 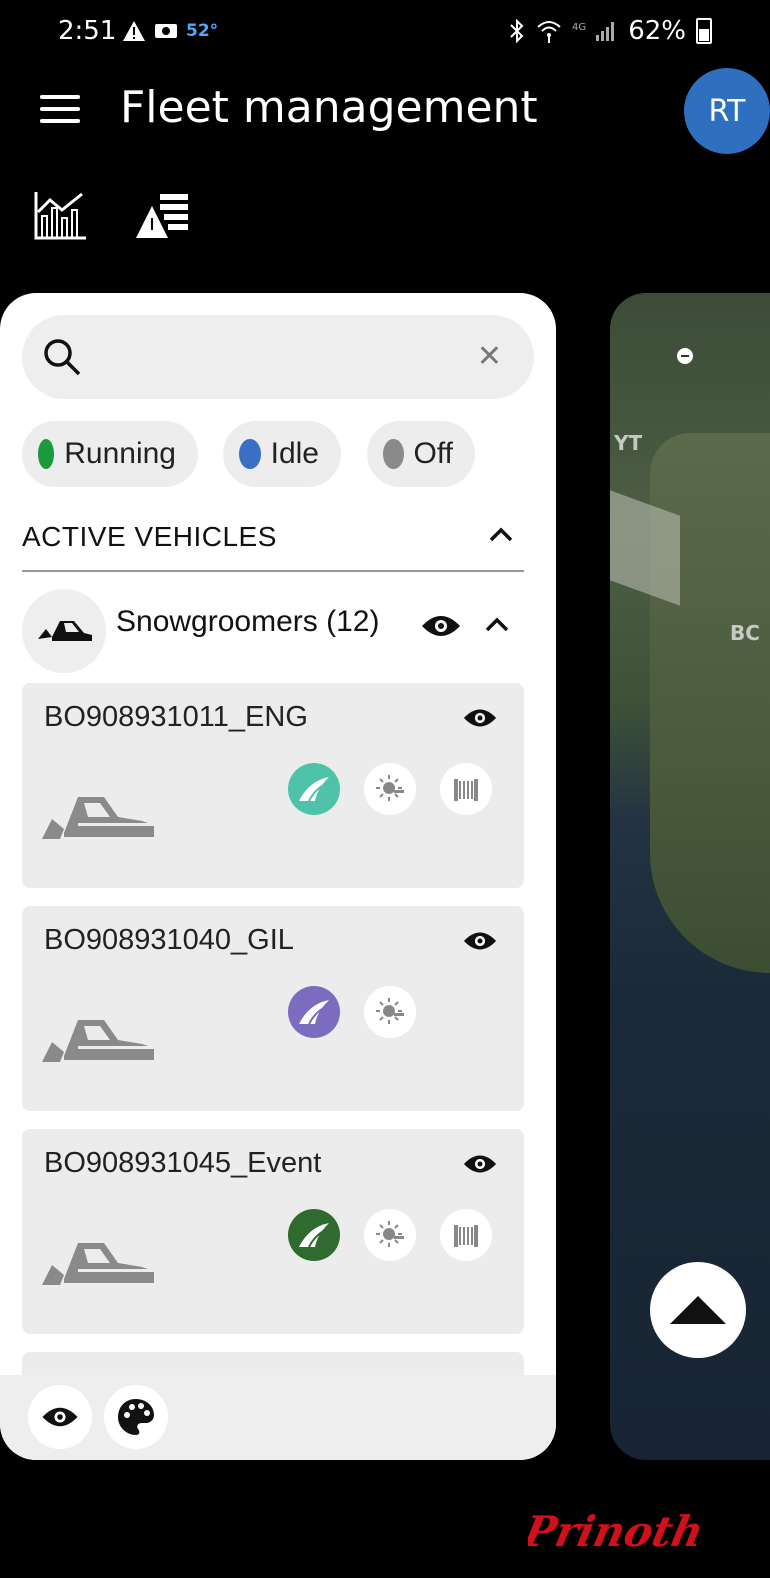 What do you see at coordinates (60, 97) in the screenshot?
I see `hamburger-icon` at bounding box center [60, 97].